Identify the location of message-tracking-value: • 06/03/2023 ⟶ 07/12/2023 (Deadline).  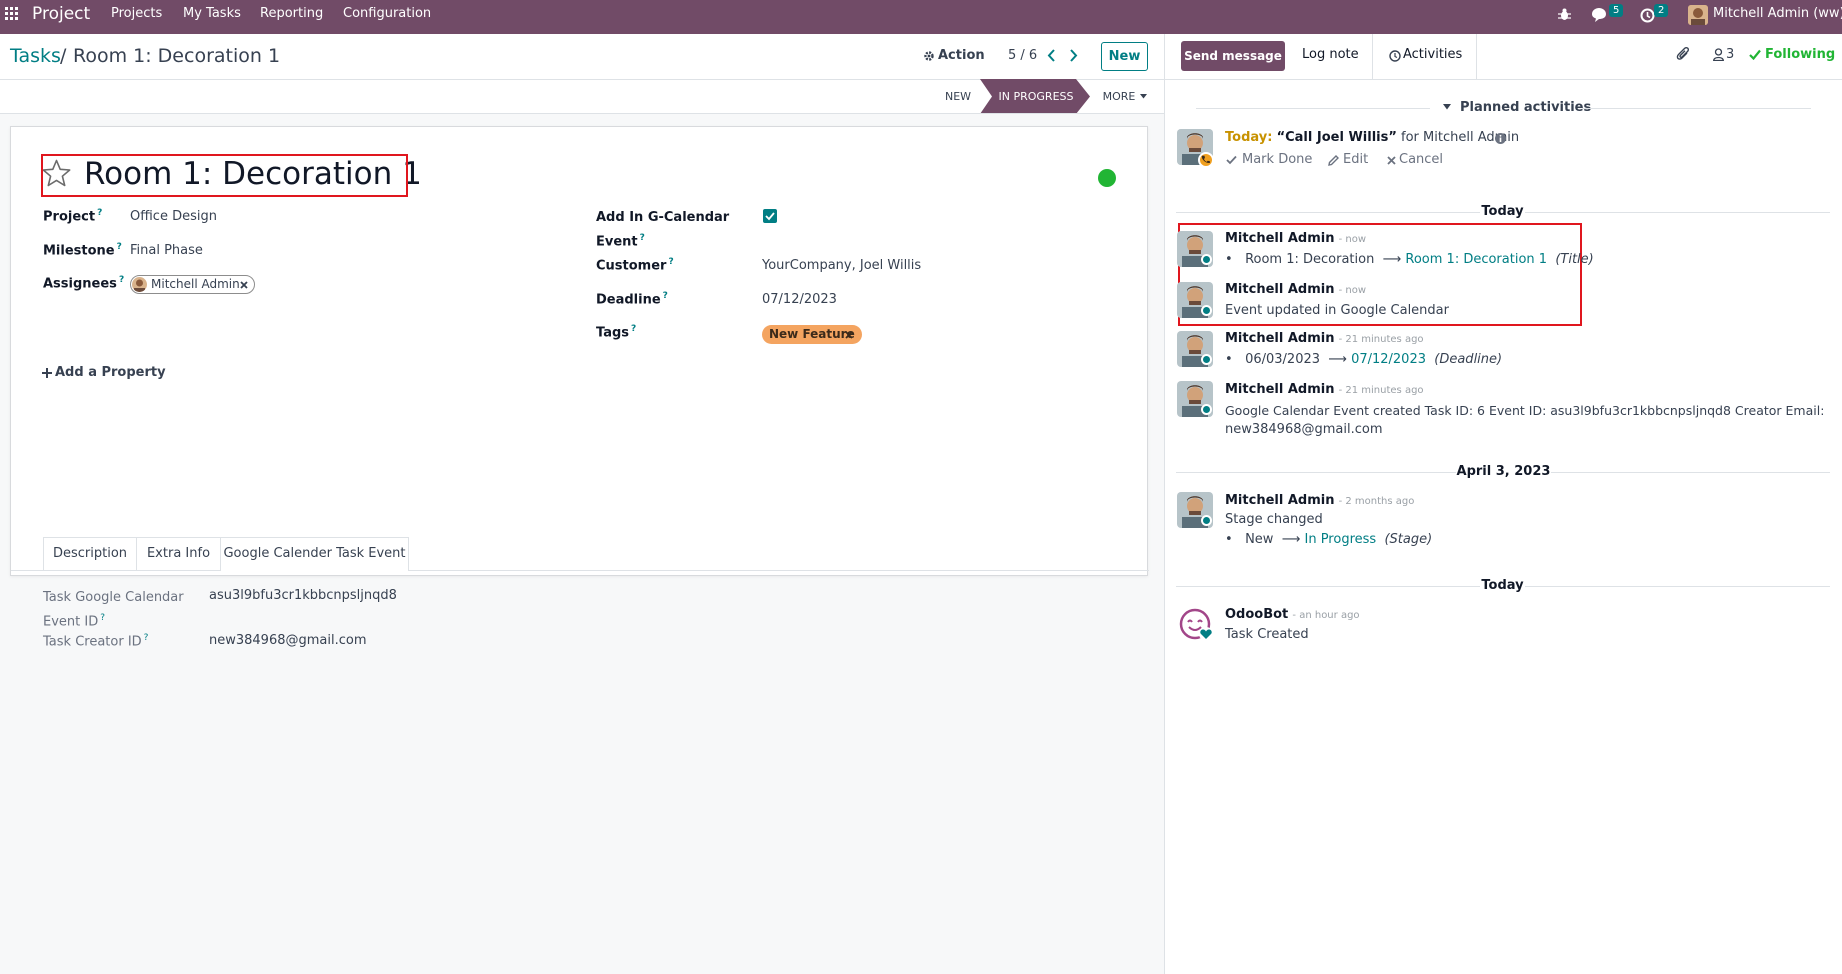
(1364, 359).